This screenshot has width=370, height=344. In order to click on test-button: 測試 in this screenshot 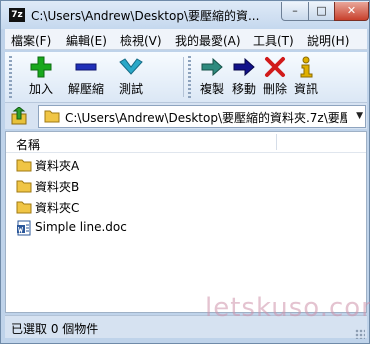, I will do `click(131, 76)`.